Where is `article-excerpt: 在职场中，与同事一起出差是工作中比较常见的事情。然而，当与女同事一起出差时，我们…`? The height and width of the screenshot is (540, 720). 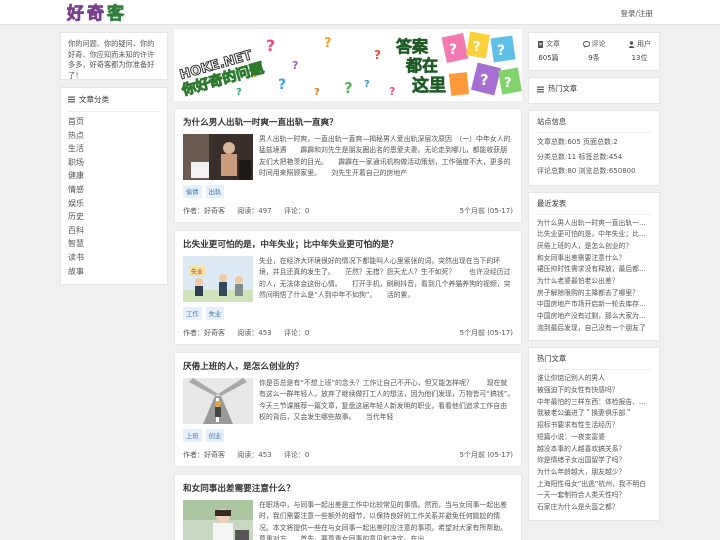
article-excerpt: 在职场中，与同事一起出差是工作中比较常见的事情。然而，当与女同事一起出差时，我们… is located at coordinates (386, 520).